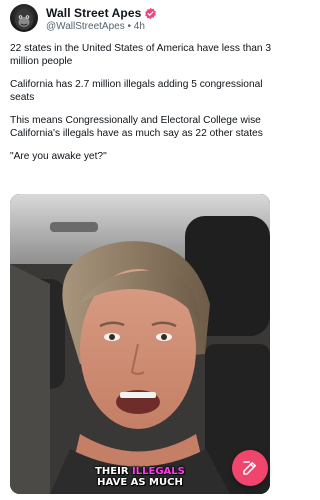 The width and height of the screenshot is (320, 500). I want to click on video-caption: THEIR ILLEGALS HAVE AS MUCH, so click(140, 477).